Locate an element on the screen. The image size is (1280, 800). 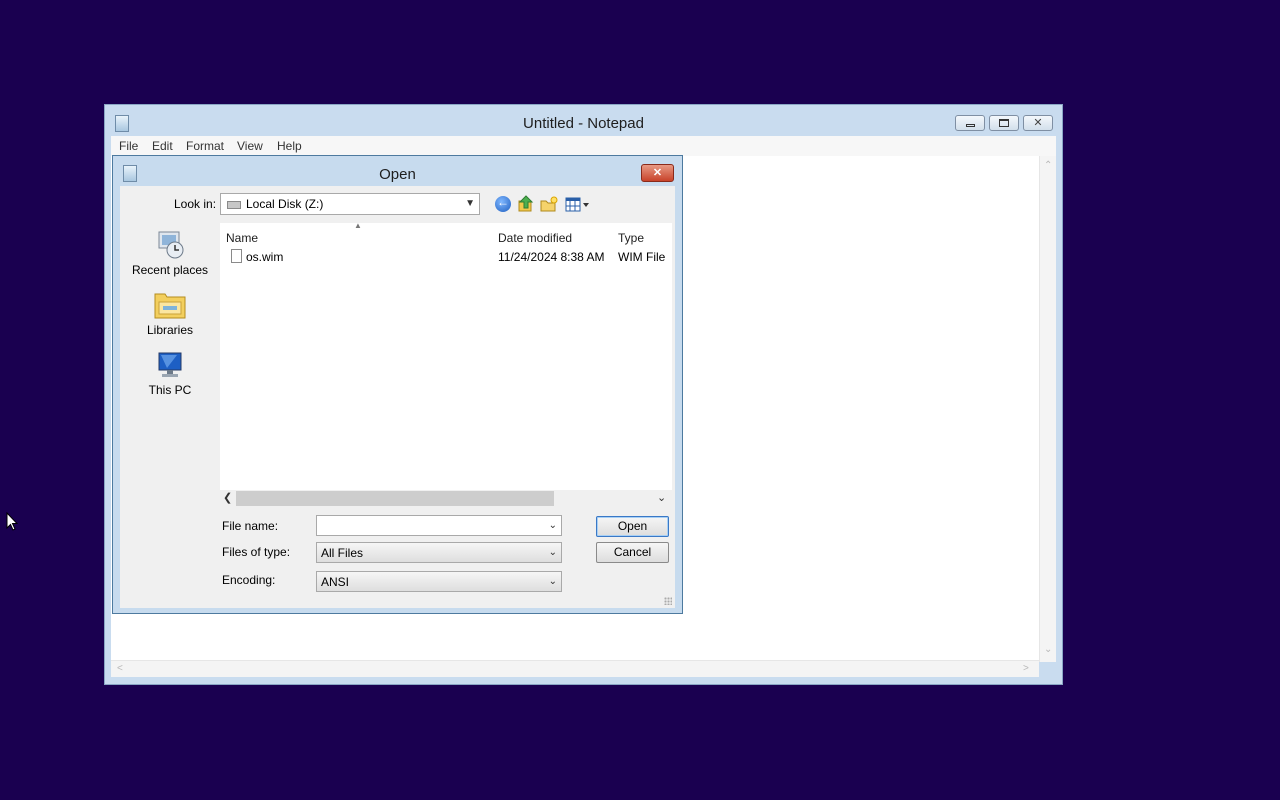
recent-places-icon is located at coordinates (170, 245).